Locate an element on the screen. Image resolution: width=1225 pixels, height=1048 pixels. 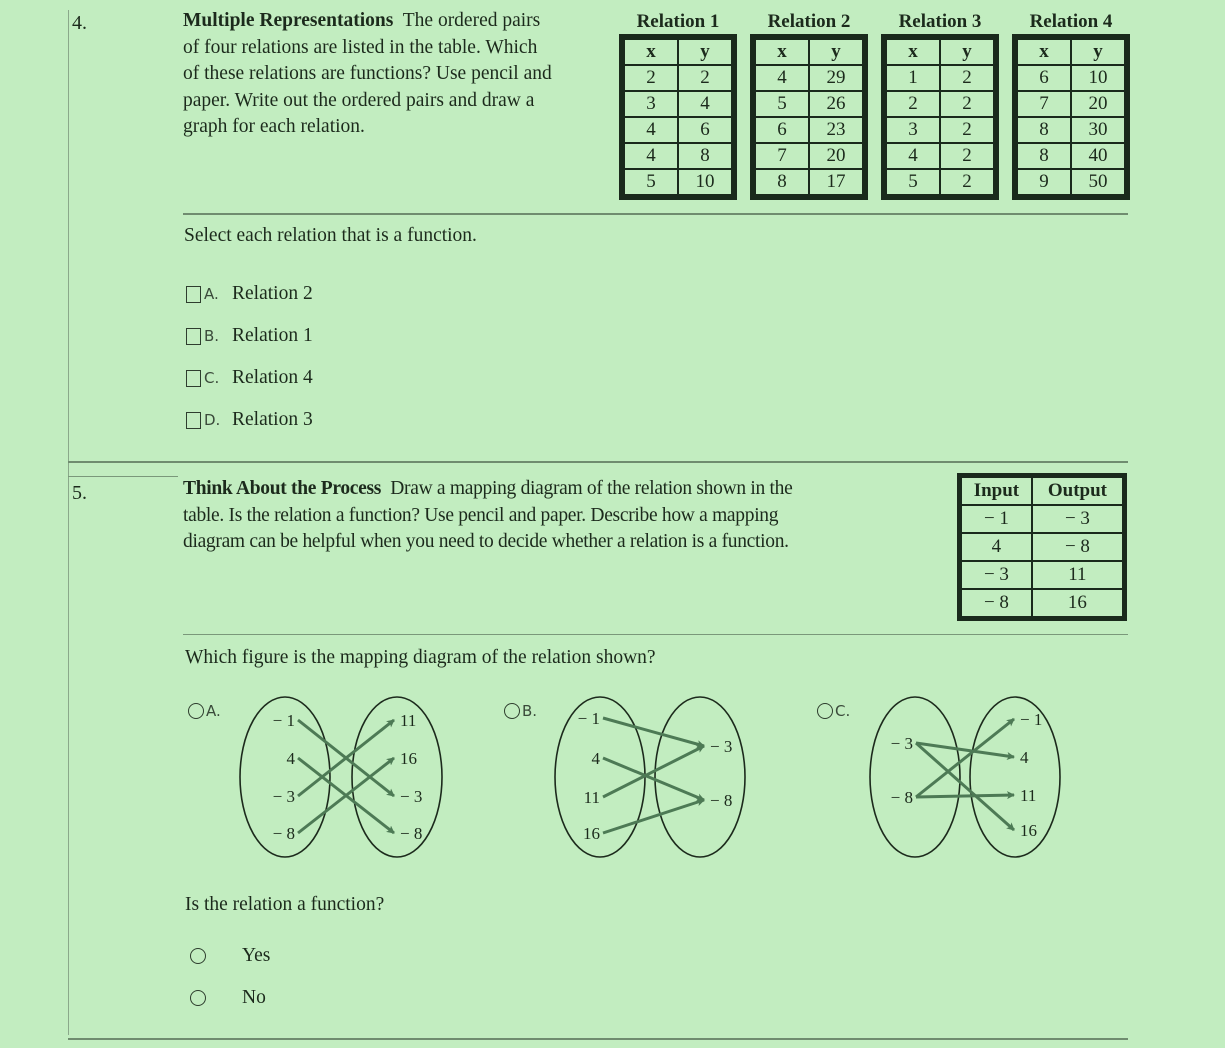
x-cell: 3 is located at coordinates (650, 104).